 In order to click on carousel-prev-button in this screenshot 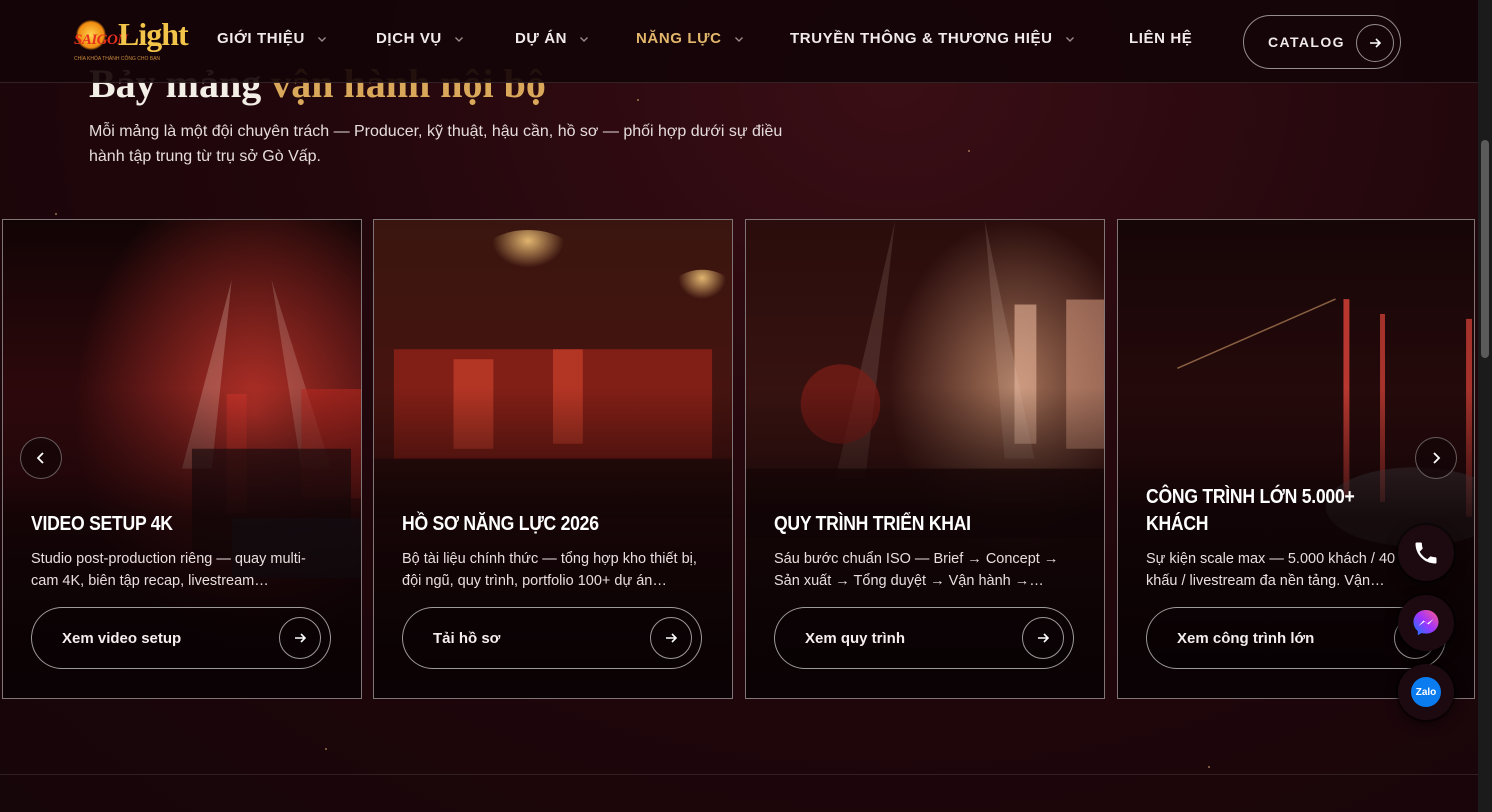, I will do `click(41, 458)`.